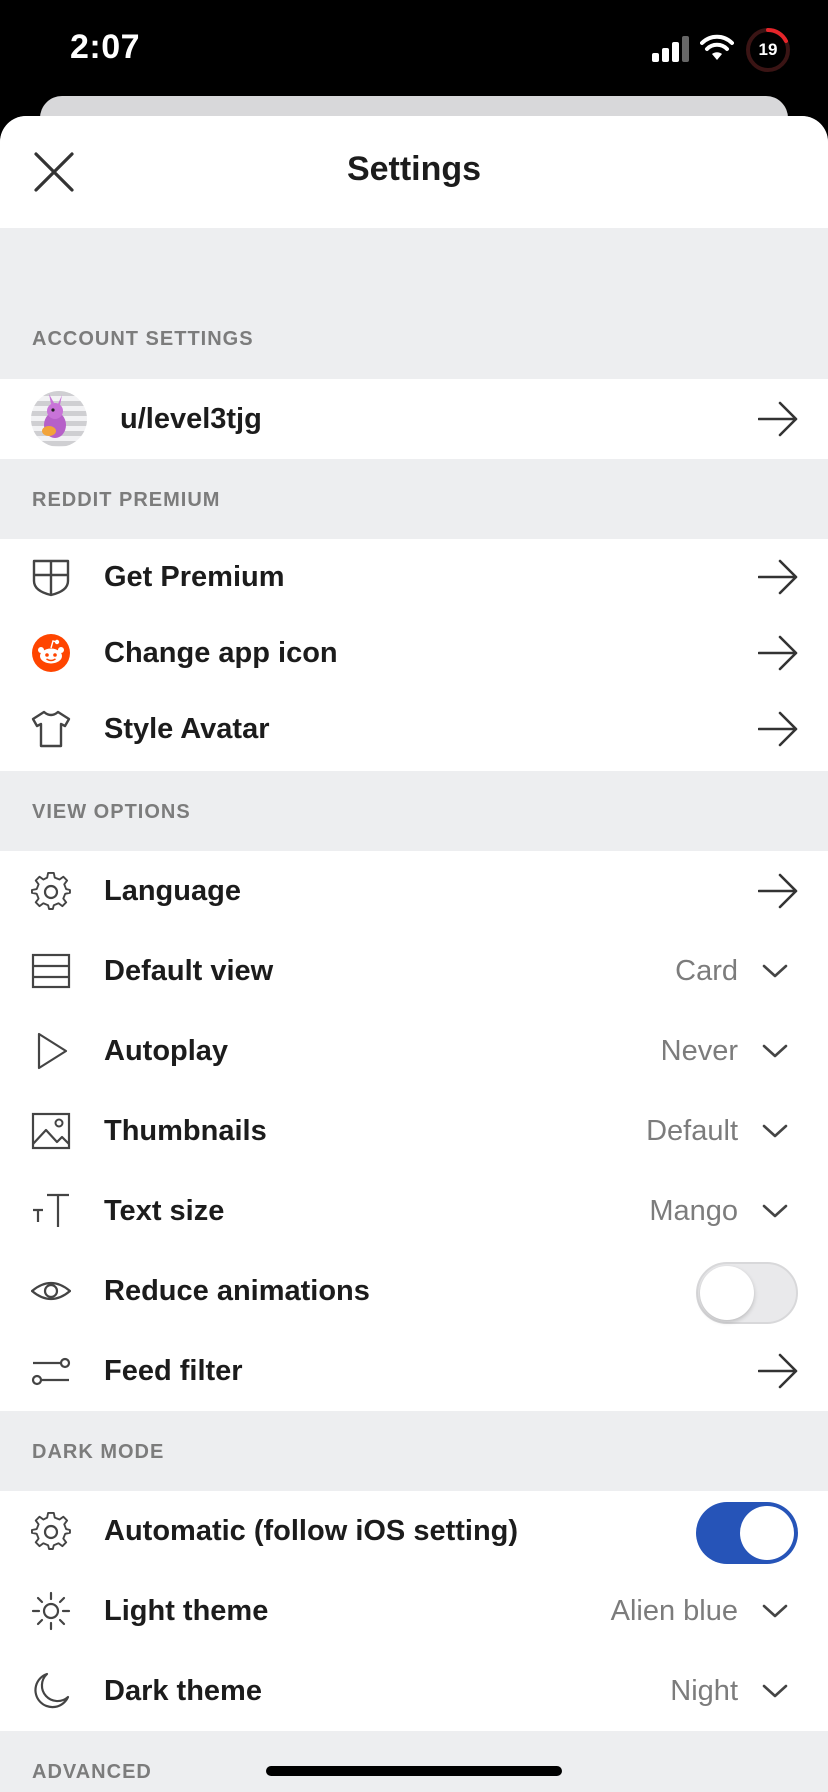  I want to click on automatic-dark-mode-label: Automatic (follow iOS setting), so click(311, 1530).